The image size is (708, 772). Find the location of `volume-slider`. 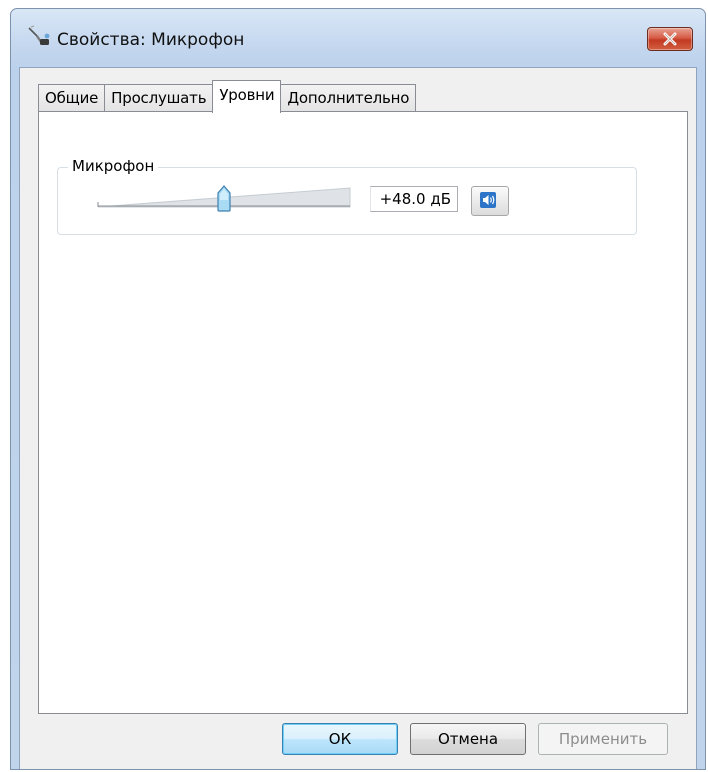

volume-slider is located at coordinates (224, 199).